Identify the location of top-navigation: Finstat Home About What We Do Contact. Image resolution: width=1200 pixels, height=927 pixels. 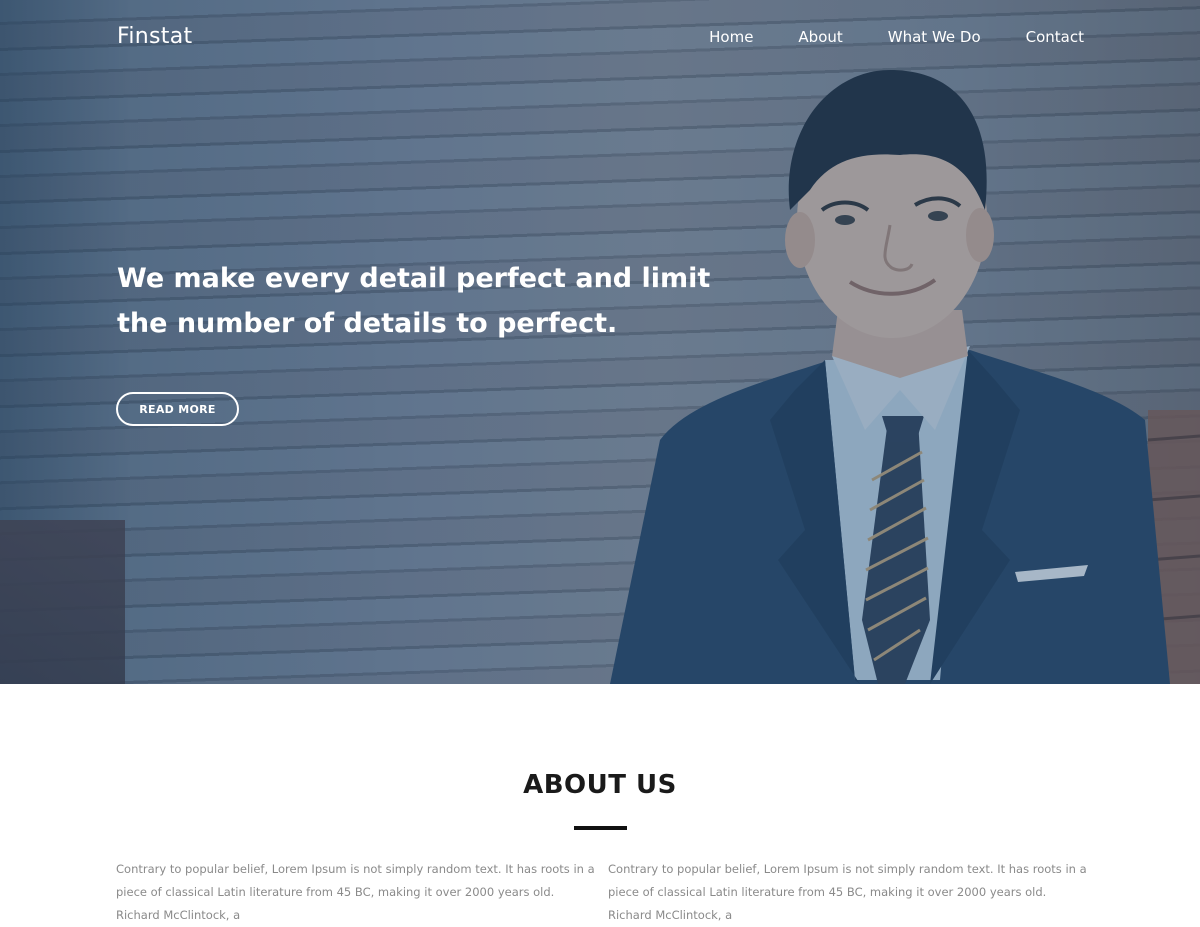
(600, 38).